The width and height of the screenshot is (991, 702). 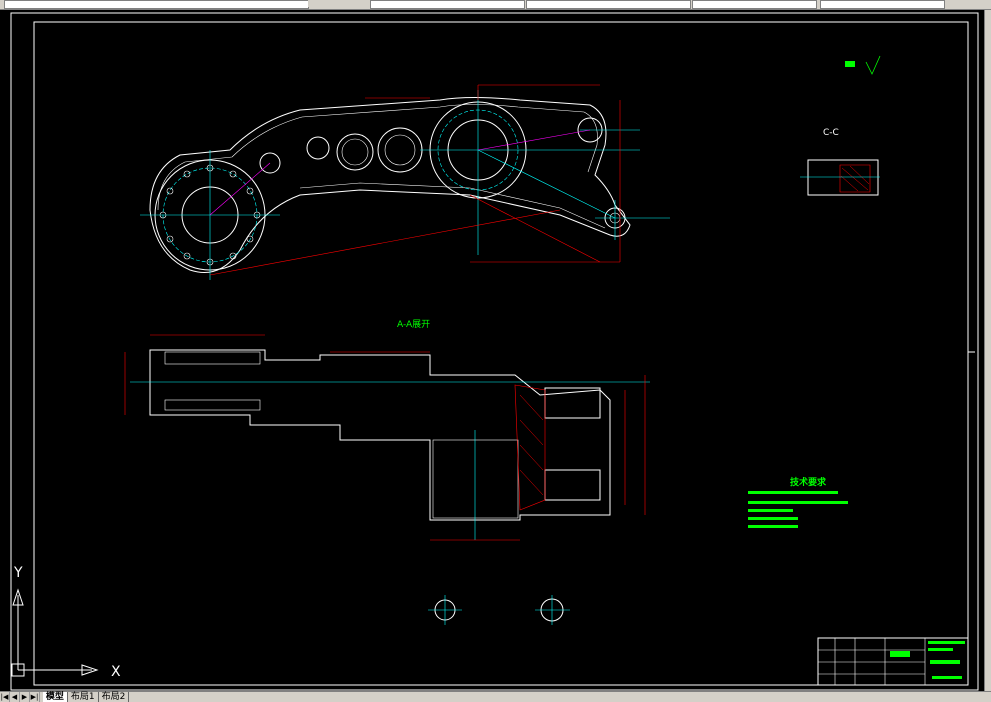 I want to click on section-aa-label: A-A展开, so click(x=413, y=324).